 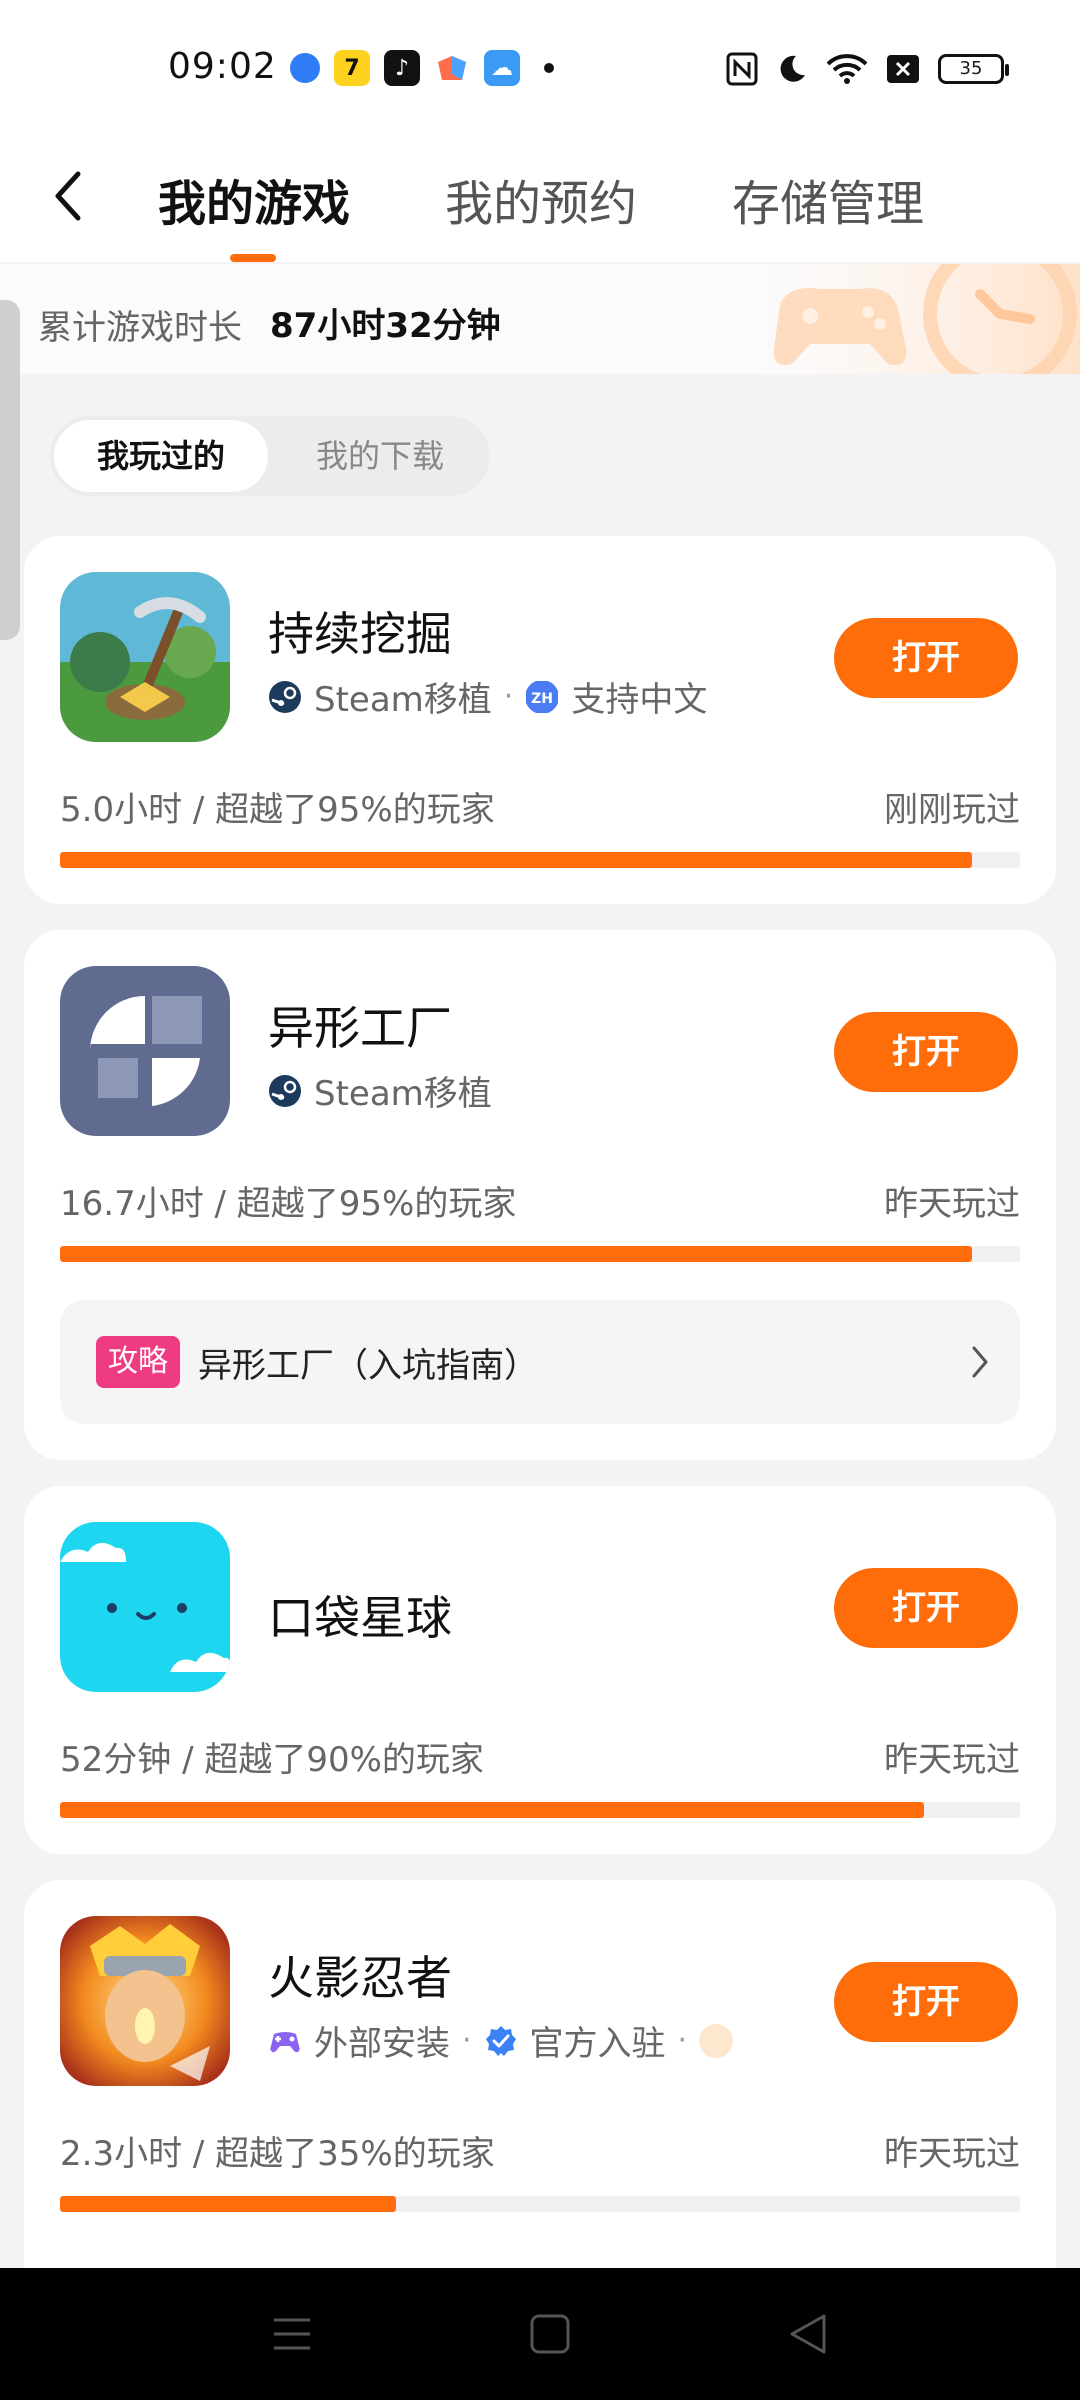 I want to click on game-title: 异形工厂, so click(x=360, y=1028).